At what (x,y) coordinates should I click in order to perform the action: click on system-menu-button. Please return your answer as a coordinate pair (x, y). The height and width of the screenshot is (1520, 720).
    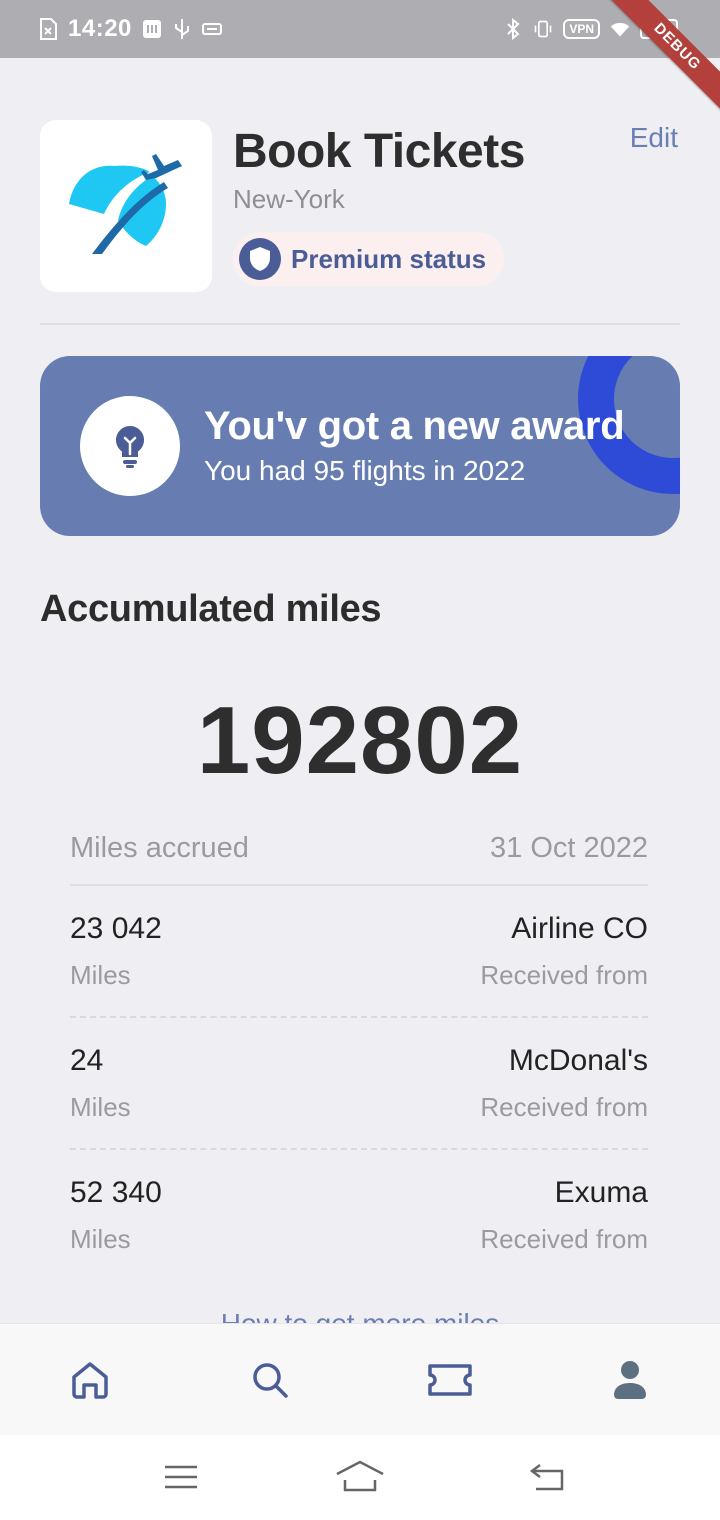
    Looking at the image, I should click on (181, 1477).